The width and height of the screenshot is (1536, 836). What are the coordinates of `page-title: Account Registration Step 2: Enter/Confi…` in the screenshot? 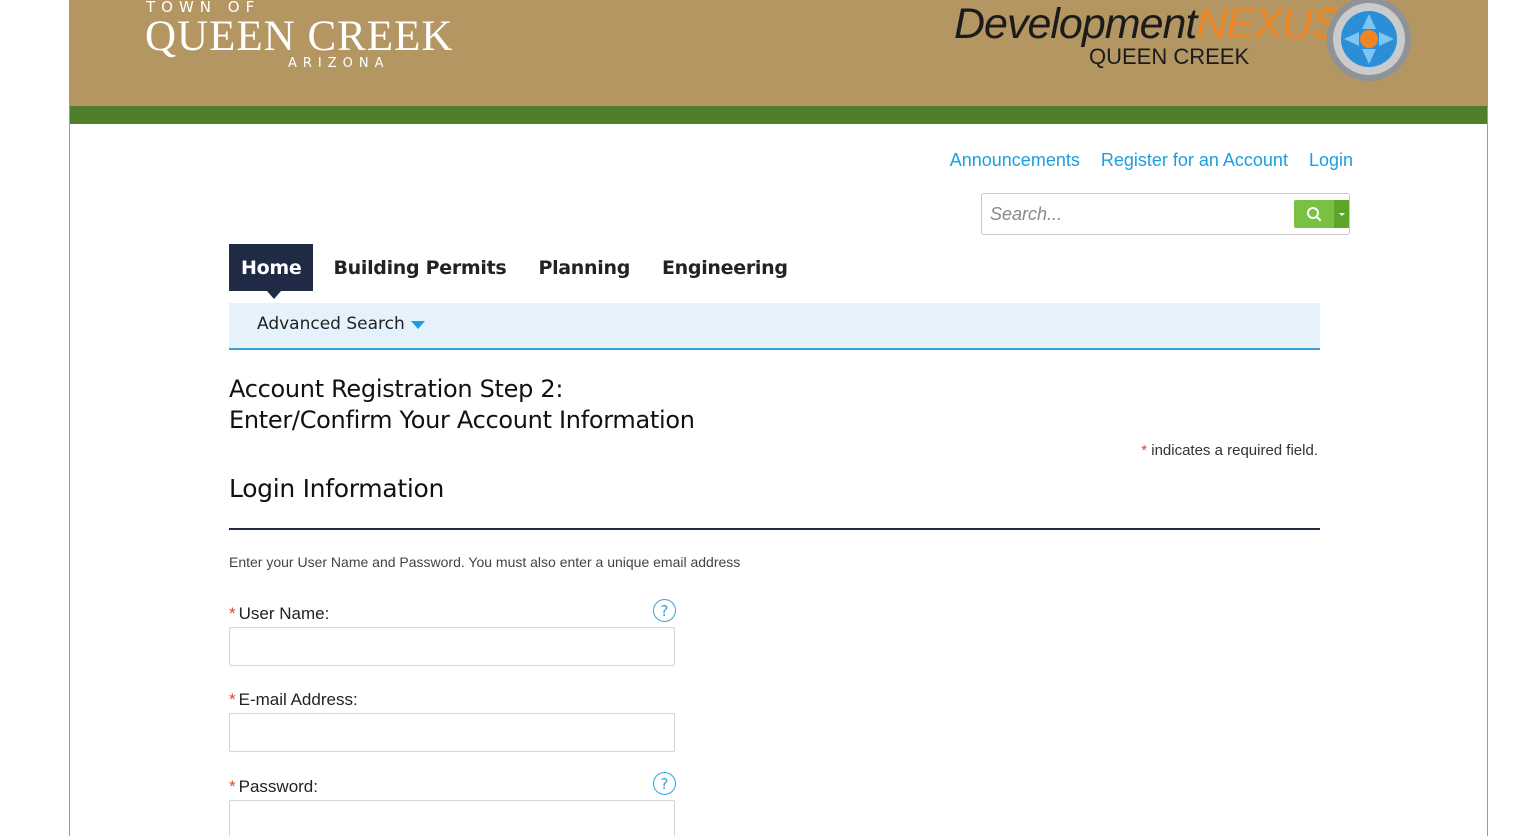 It's located at (462, 405).